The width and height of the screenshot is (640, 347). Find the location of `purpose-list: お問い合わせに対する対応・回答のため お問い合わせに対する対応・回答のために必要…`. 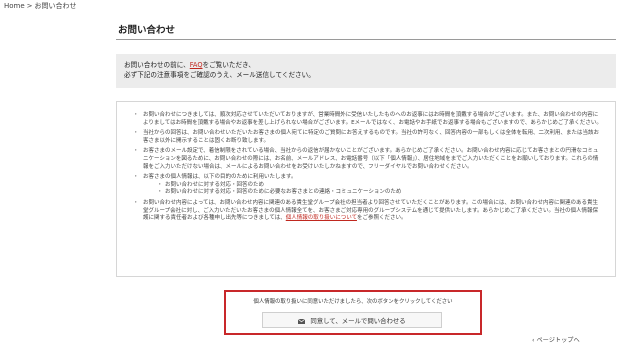

purpose-list: お問い合わせに対する対応・回答のため お問い合わせに対する対応・回答のために必要… is located at coordinates (373, 189).